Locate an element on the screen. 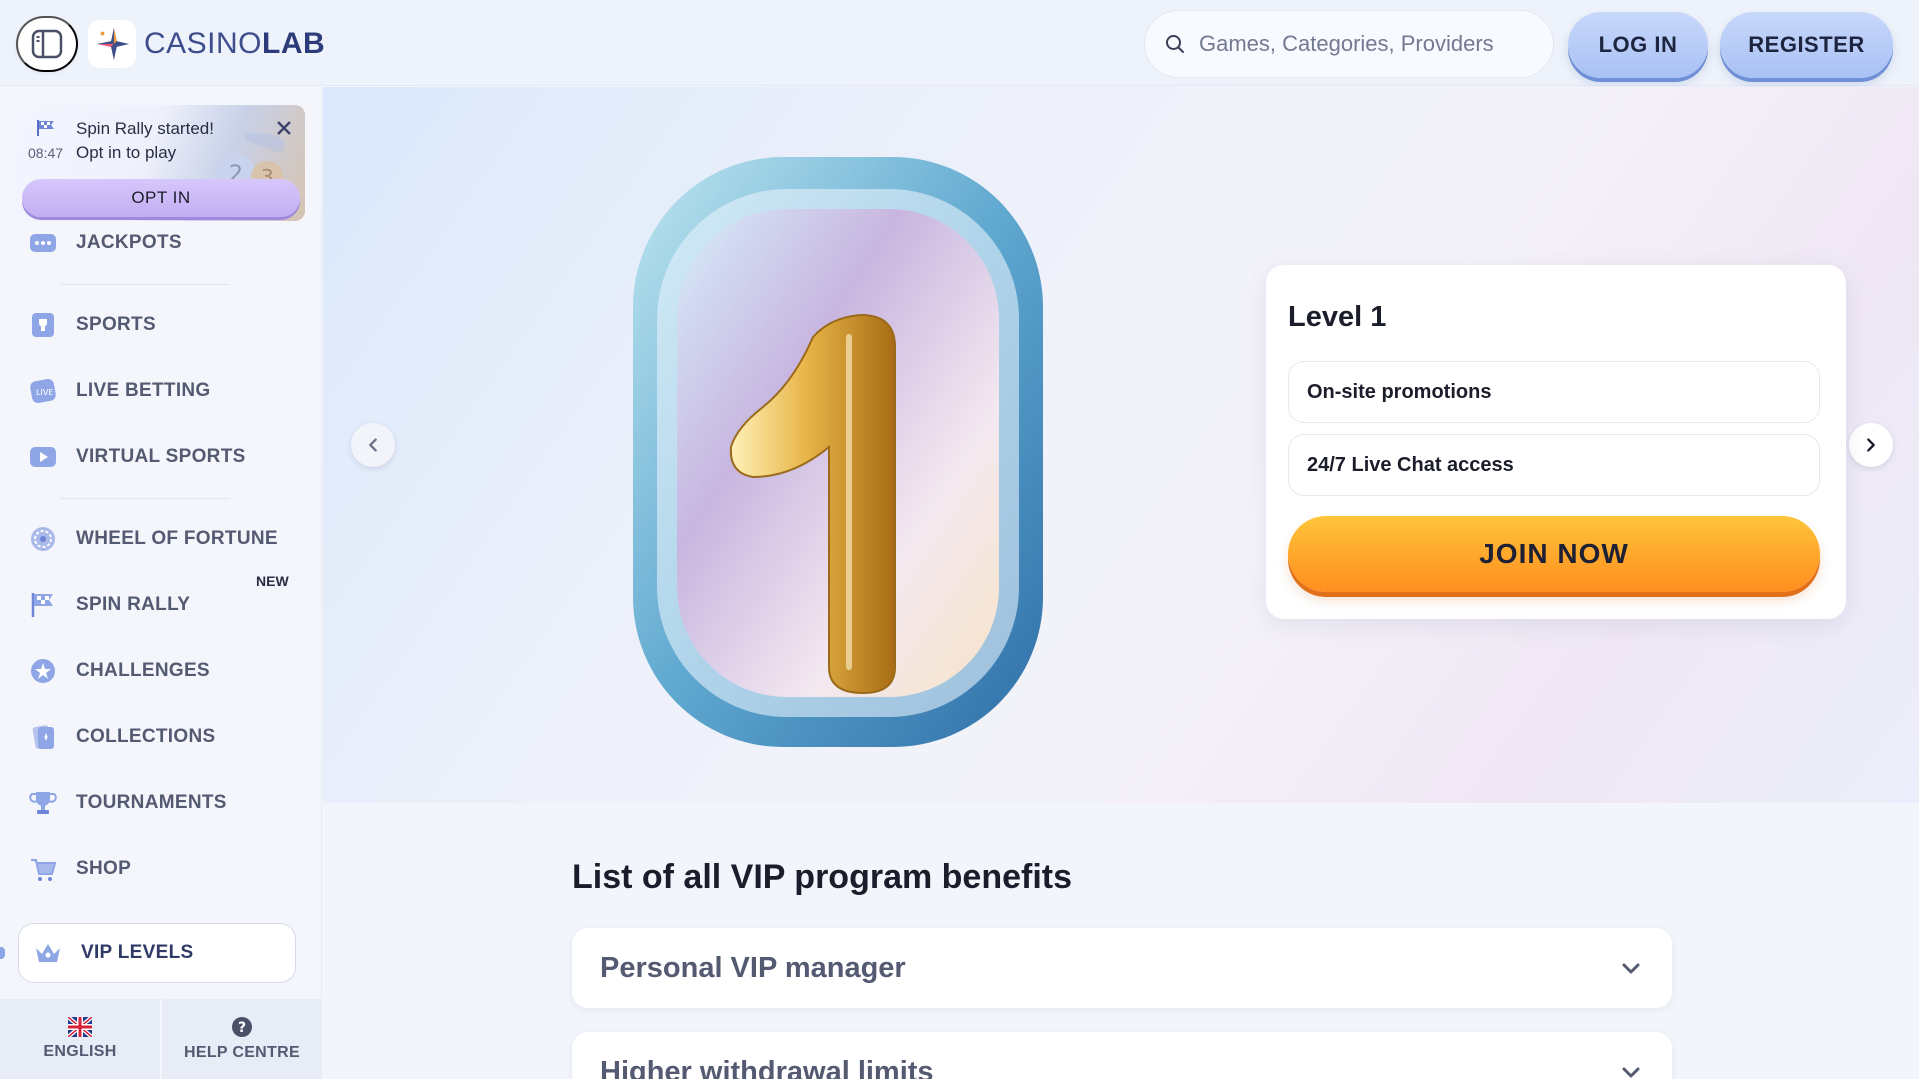  sidebar-footer: ENGLISH ? HELP CENTRE is located at coordinates (161, 1039).